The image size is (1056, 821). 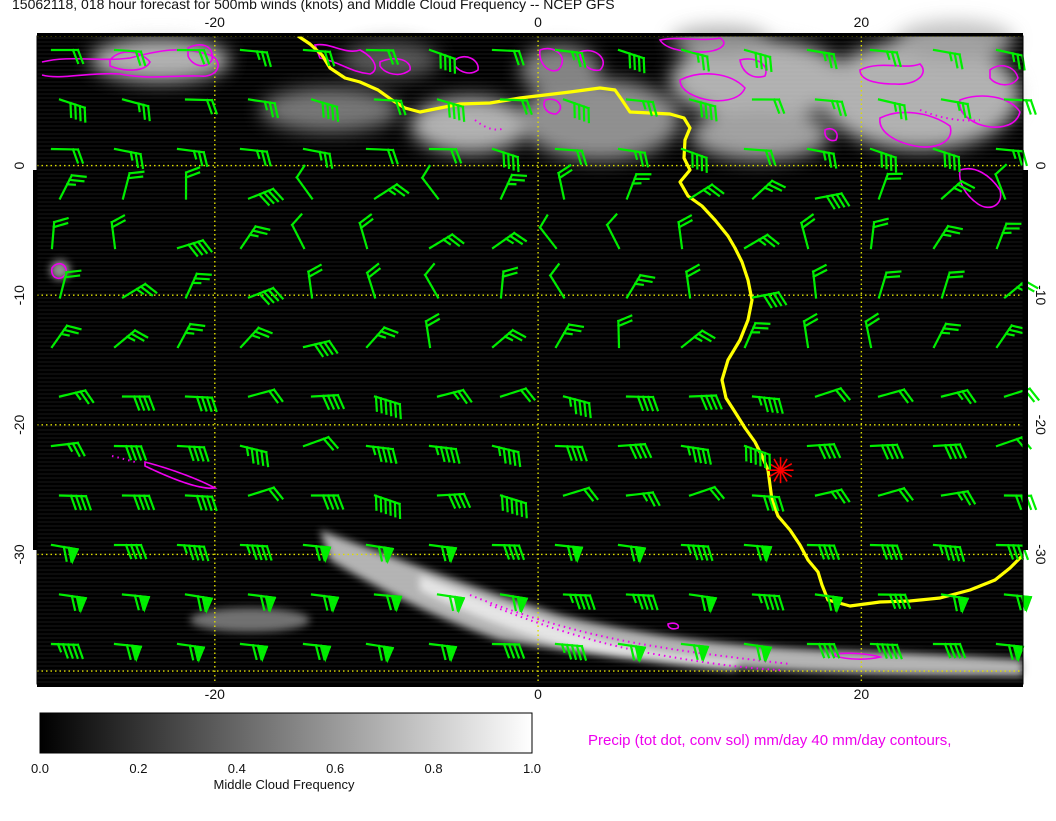 What do you see at coordinates (215, 694) in the screenshot?
I see `bottom-tick-label: -20` at bounding box center [215, 694].